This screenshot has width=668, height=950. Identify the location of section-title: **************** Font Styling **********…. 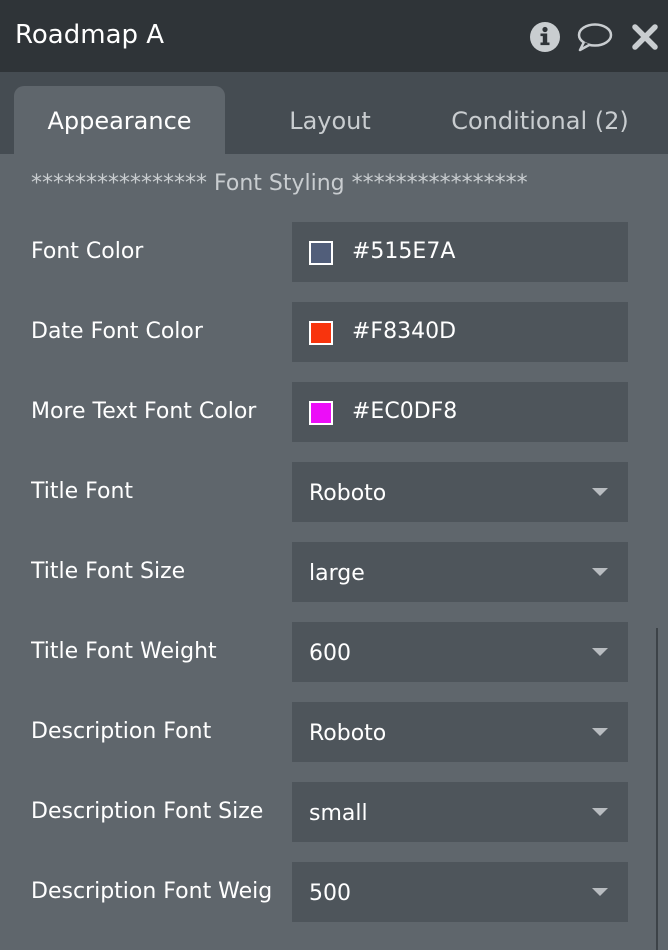
(279, 183).